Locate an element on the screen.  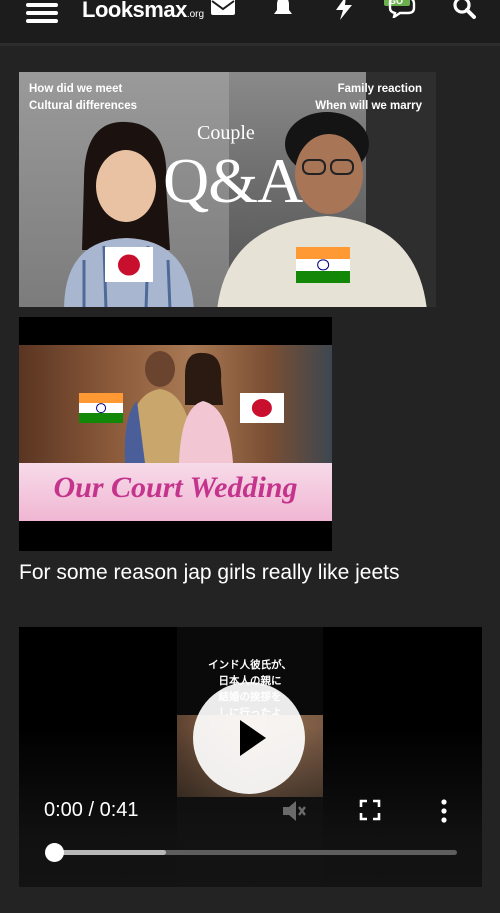
wedding-banner: Our Court Wedding is located at coordinates (175, 492).